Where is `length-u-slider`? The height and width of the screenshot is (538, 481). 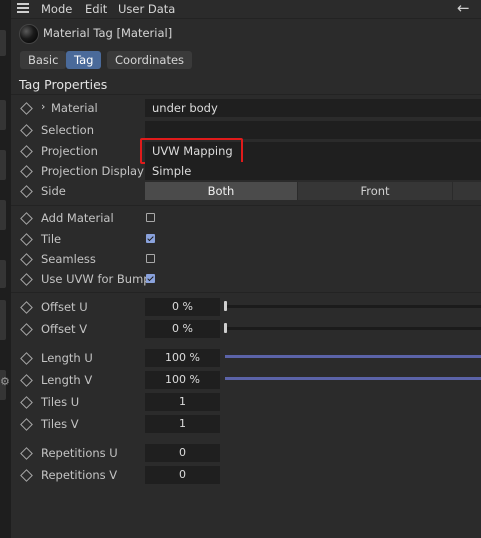
length-u-slider is located at coordinates (353, 356).